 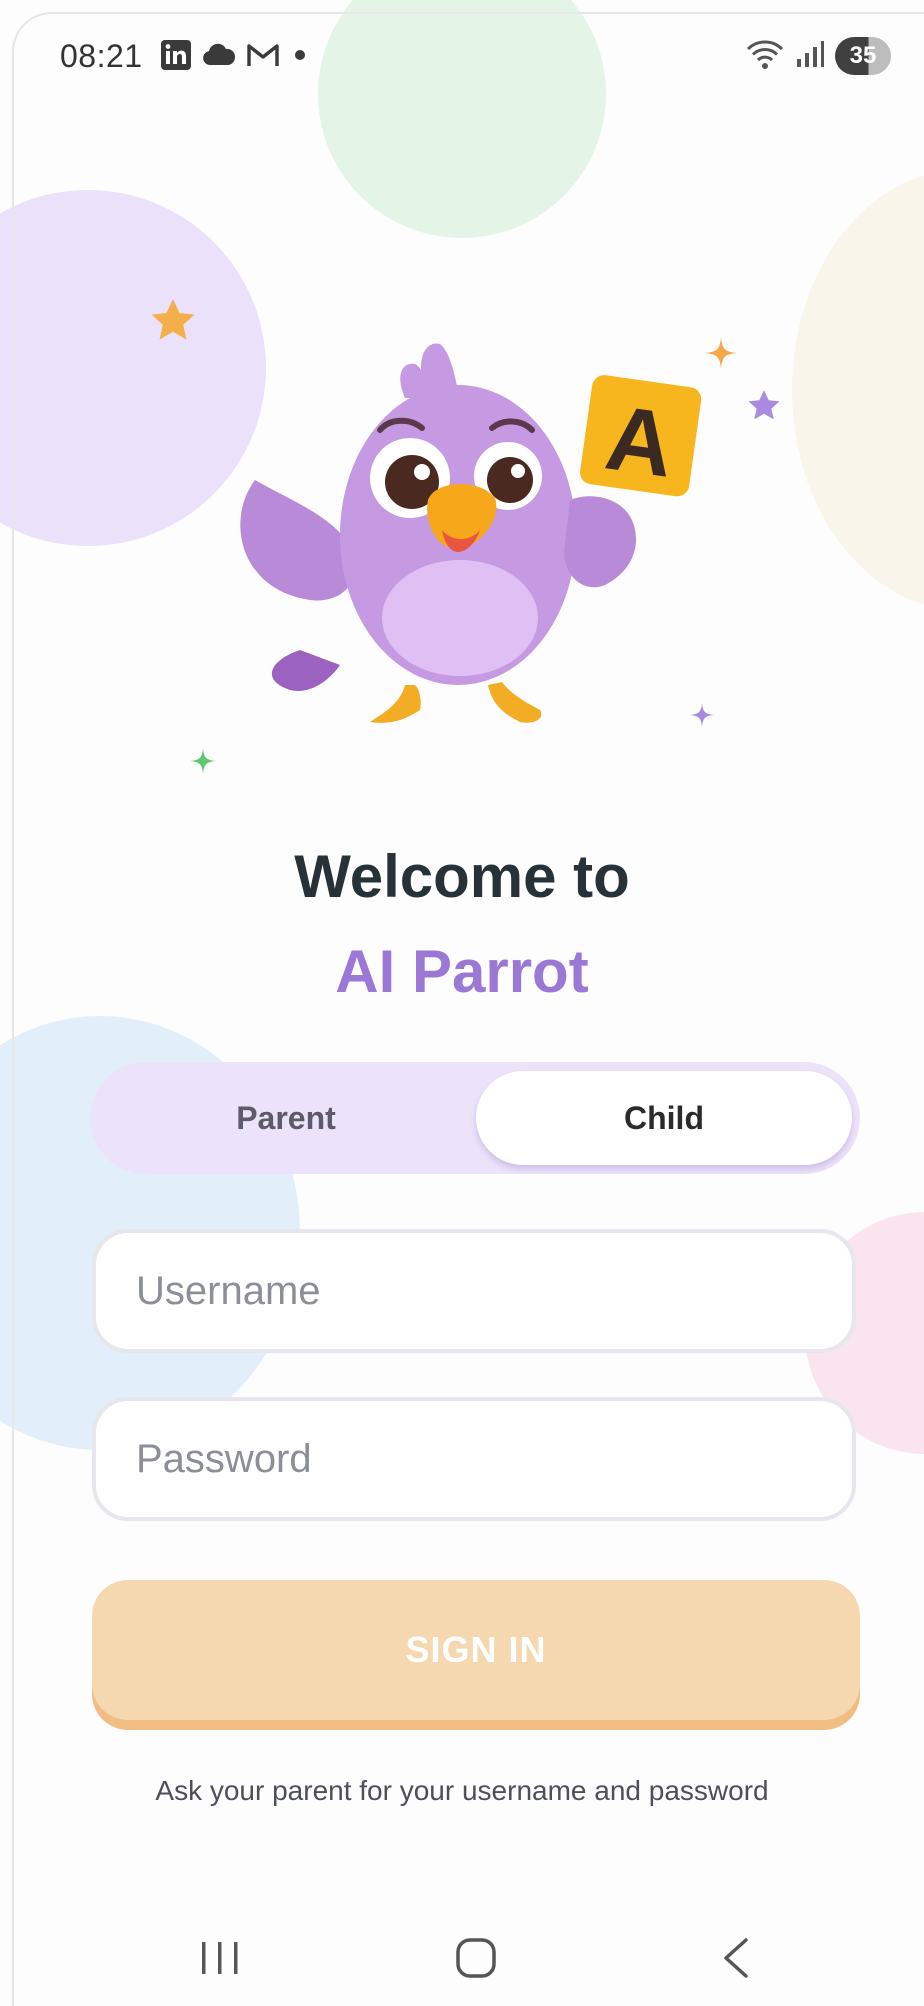 I want to click on role-option-child: Child, so click(x=664, y=1118).